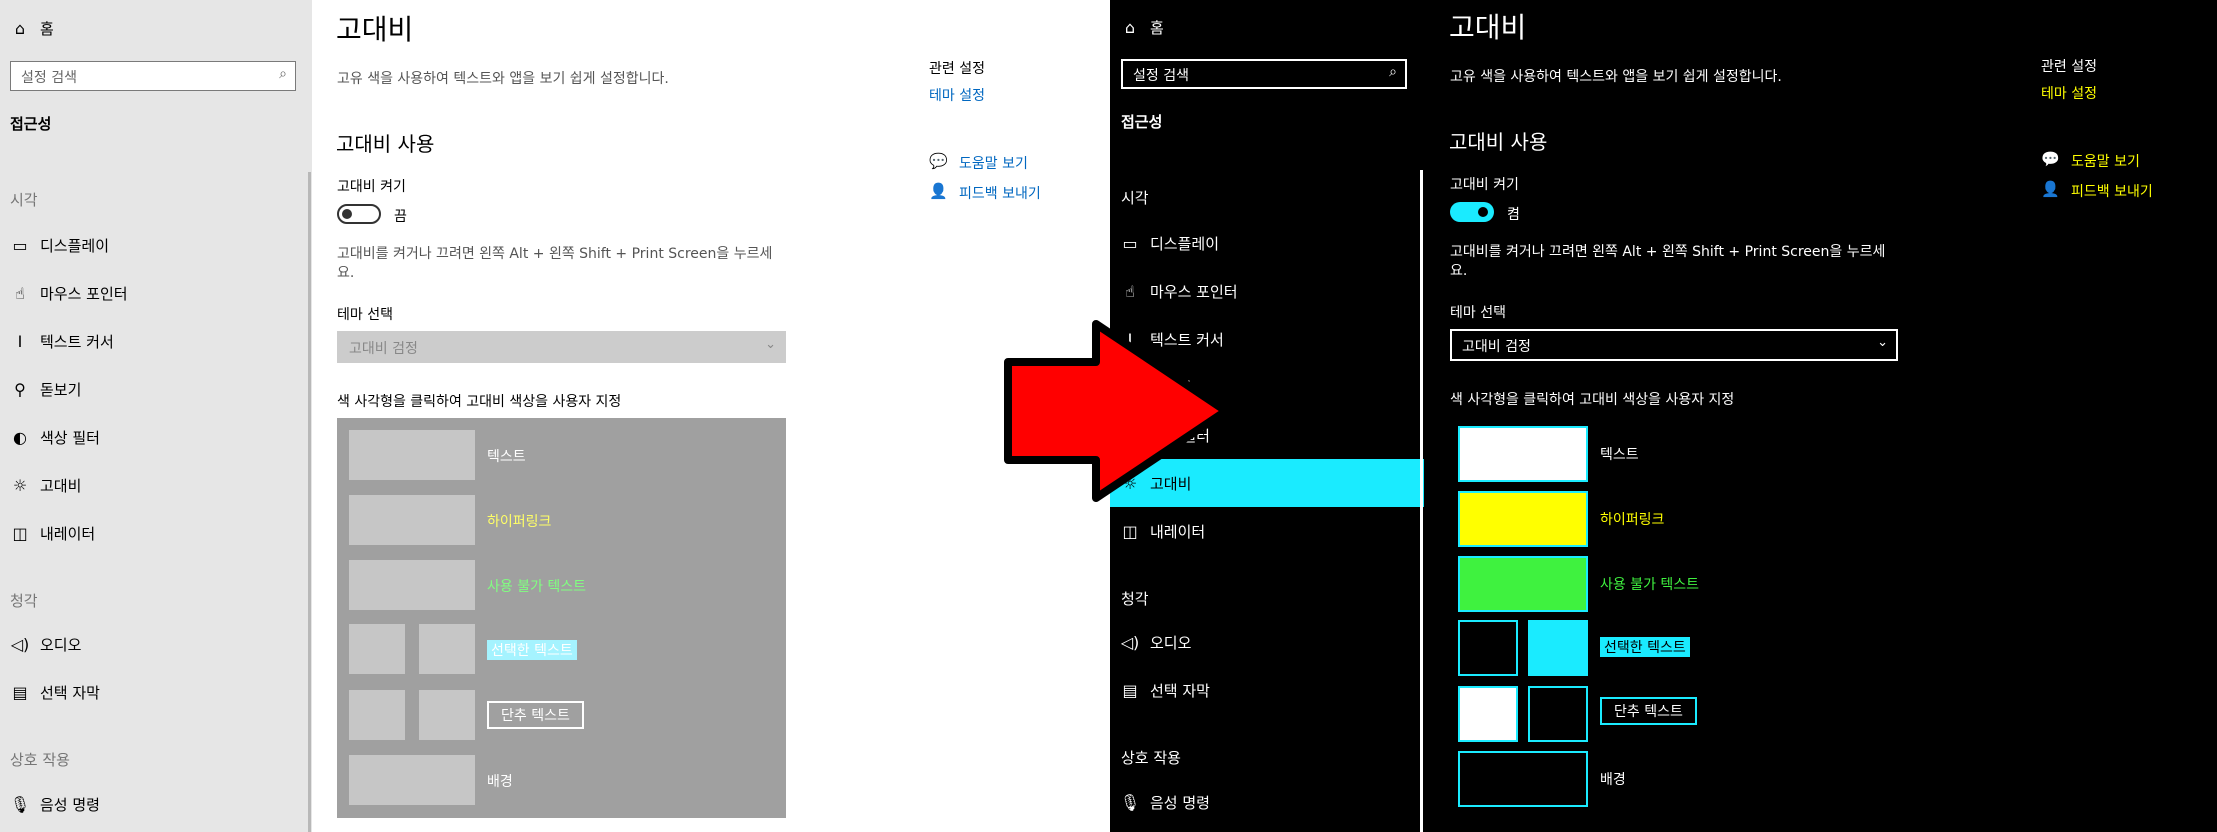 The width and height of the screenshot is (2217, 832). What do you see at coordinates (20, 485) in the screenshot?
I see `sun-icon: ☼` at bounding box center [20, 485].